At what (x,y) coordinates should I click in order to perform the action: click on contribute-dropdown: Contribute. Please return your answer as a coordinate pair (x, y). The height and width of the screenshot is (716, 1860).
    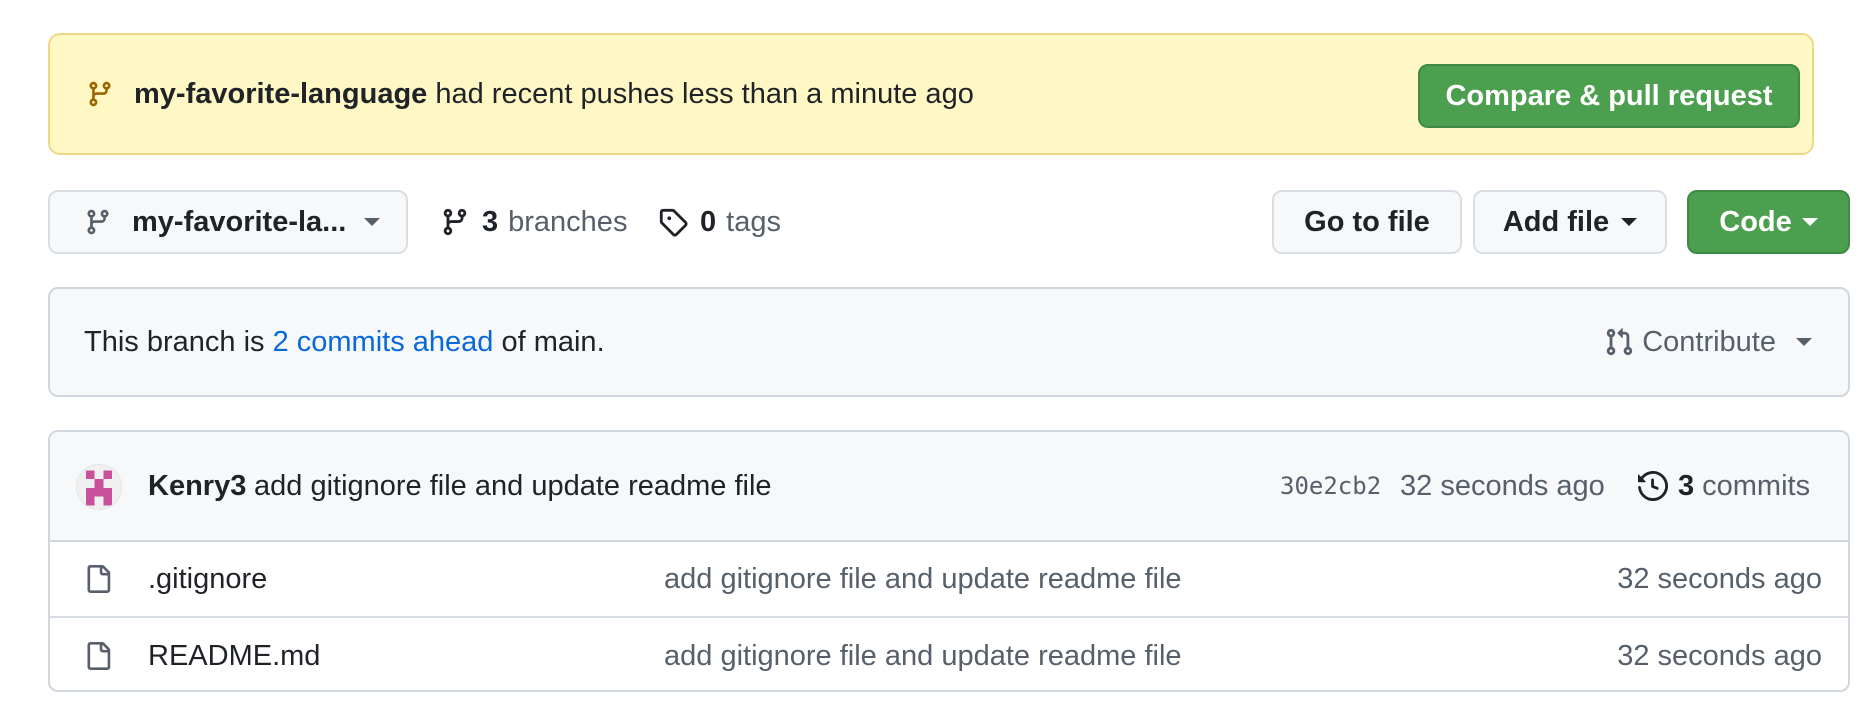
    Looking at the image, I should click on (1708, 342).